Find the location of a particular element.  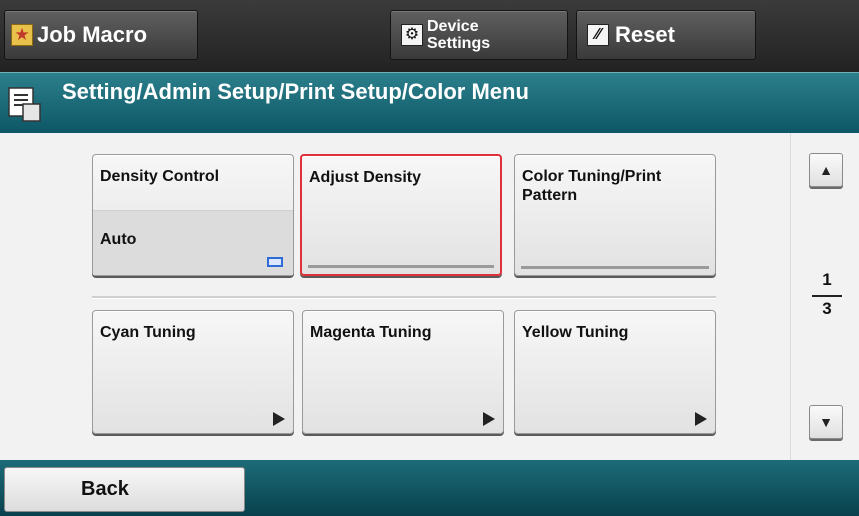

cyan-tuning-label: Cyan Tuning is located at coordinates (148, 332).